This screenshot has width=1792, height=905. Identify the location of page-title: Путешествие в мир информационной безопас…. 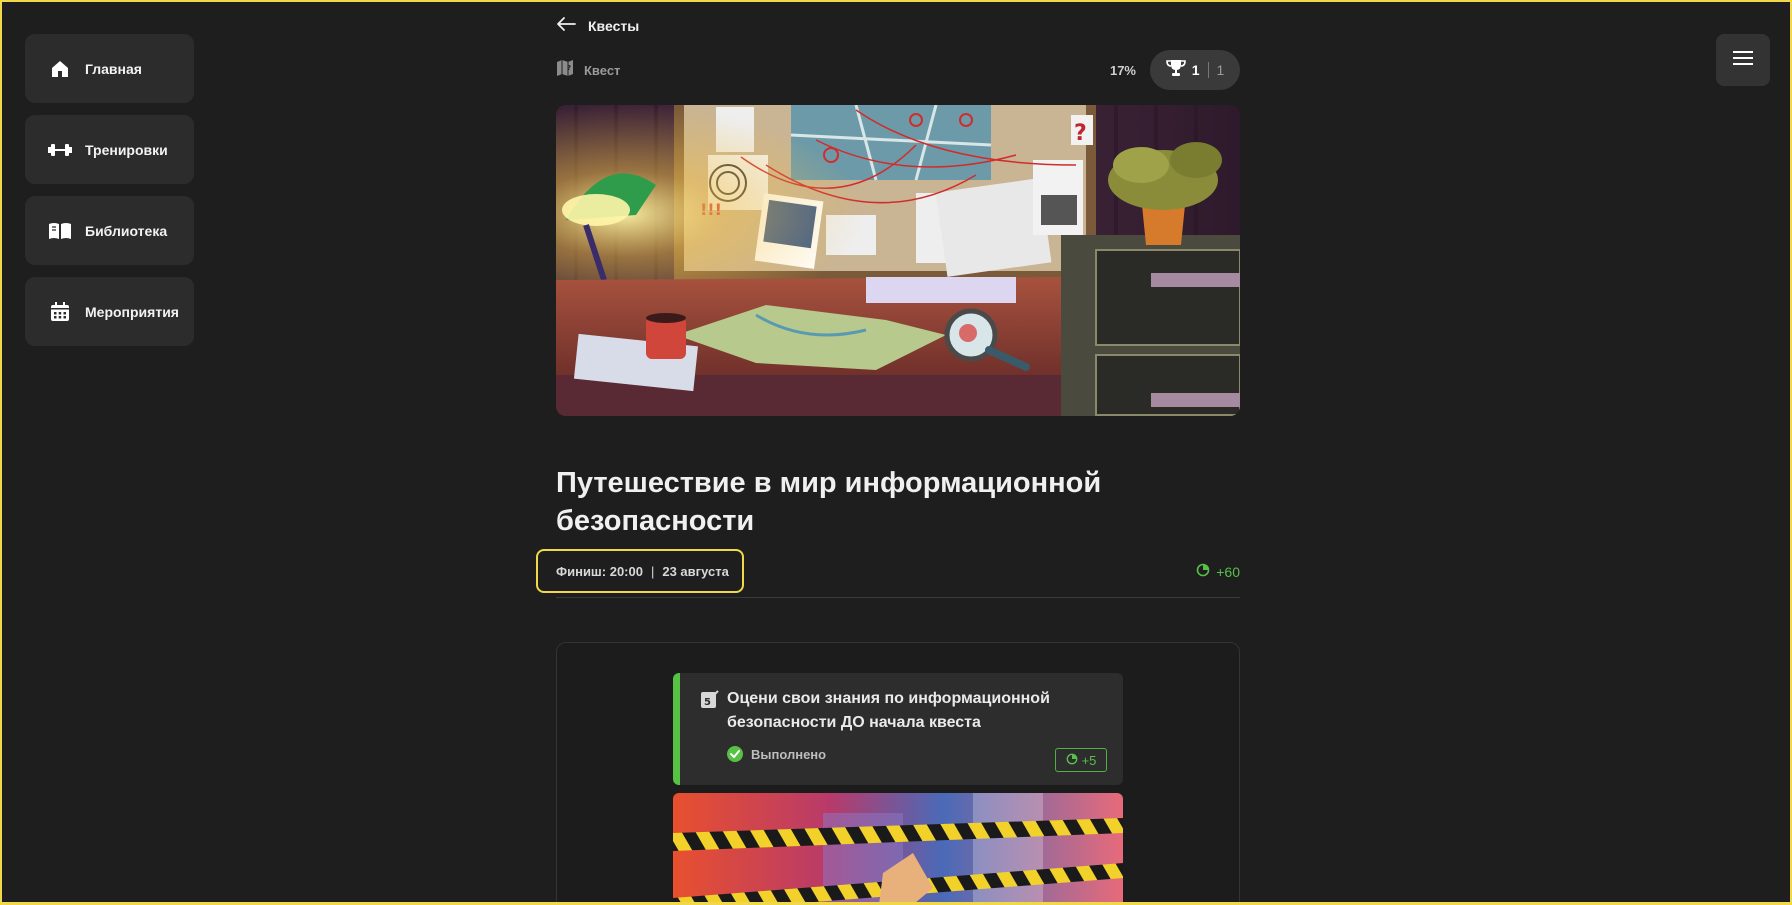
(829, 502).